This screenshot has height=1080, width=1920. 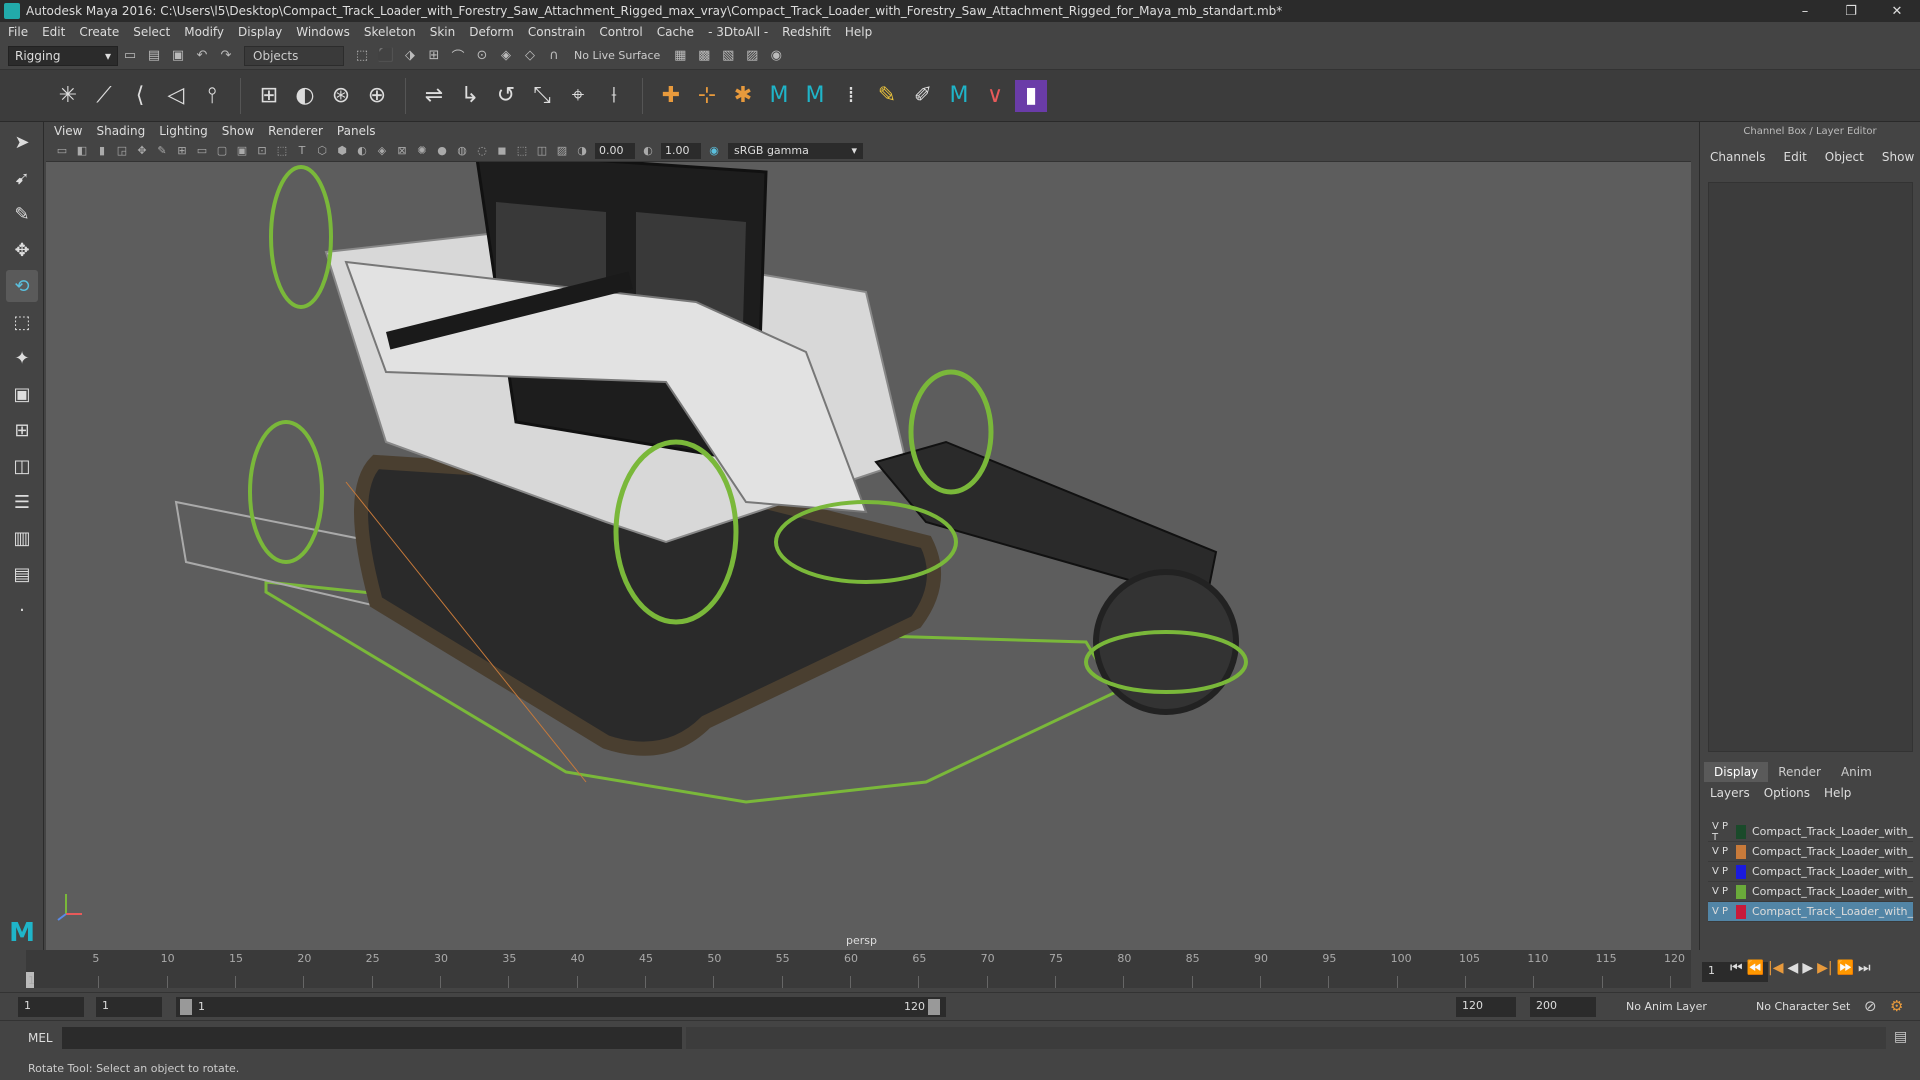 What do you see at coordinates (542, 151) in the screenshot?
I see `depth-of-field-icon: ◫` at bounding box center [542, 151].